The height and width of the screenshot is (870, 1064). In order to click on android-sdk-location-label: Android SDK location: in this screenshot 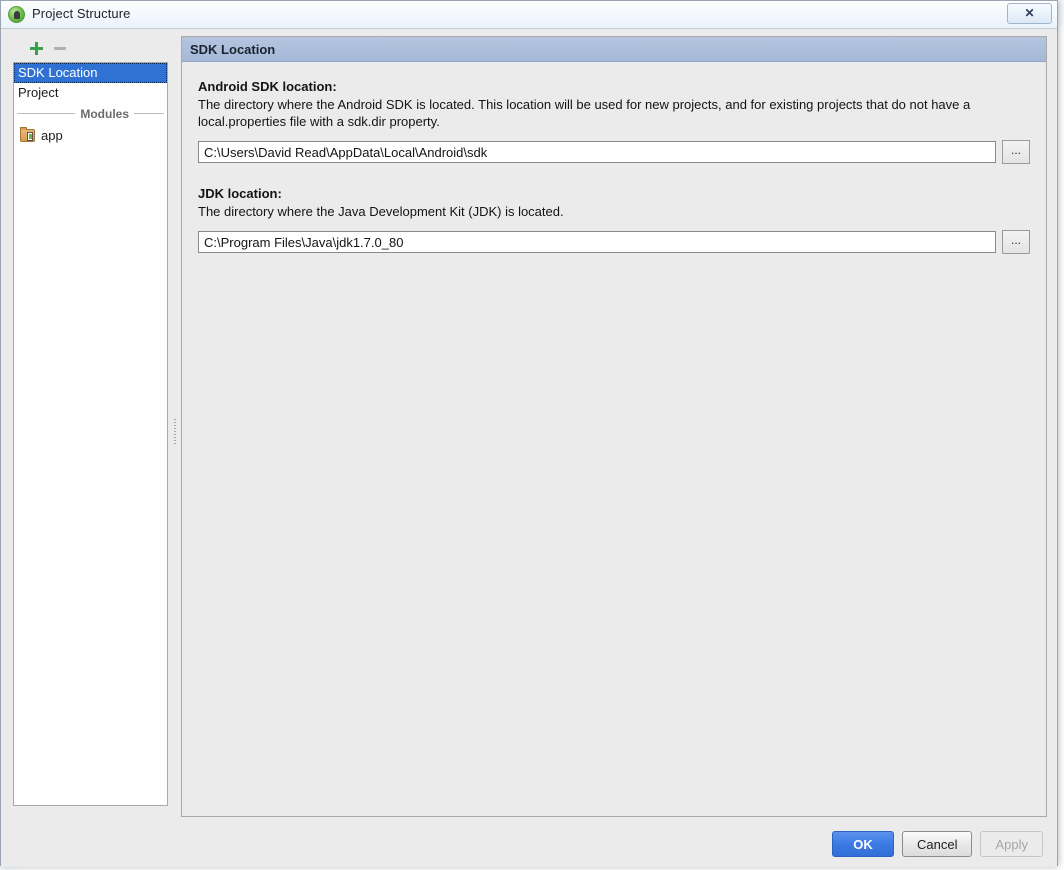, I will do `click(267, 86)`.